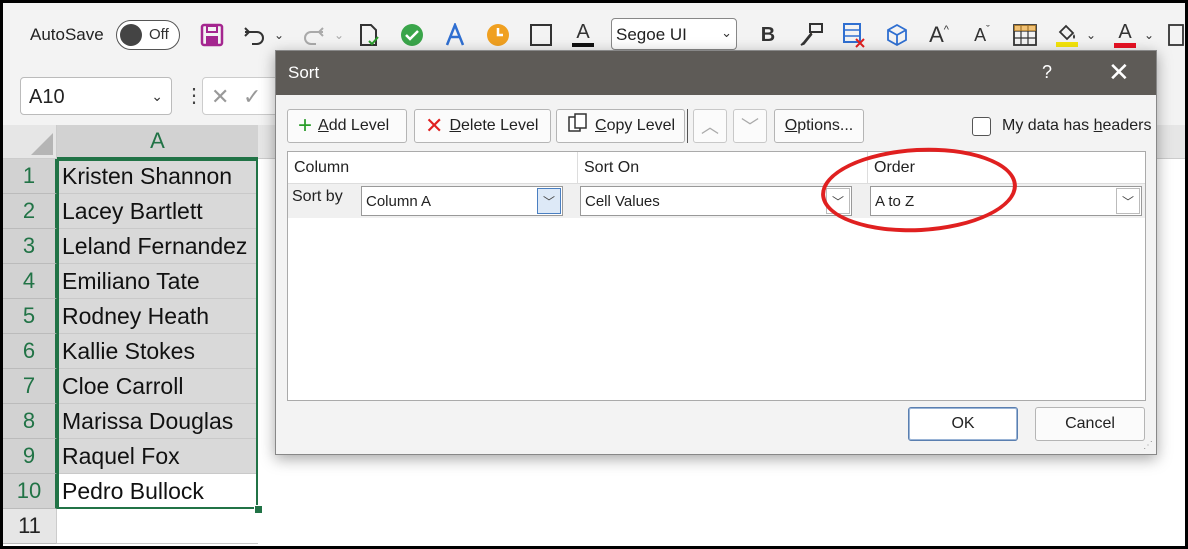 The width and height of the screenshot is (1188, 549). Describe the element at coordinates (258, 509) in the screenshot. I see `fill-handle` at that location.